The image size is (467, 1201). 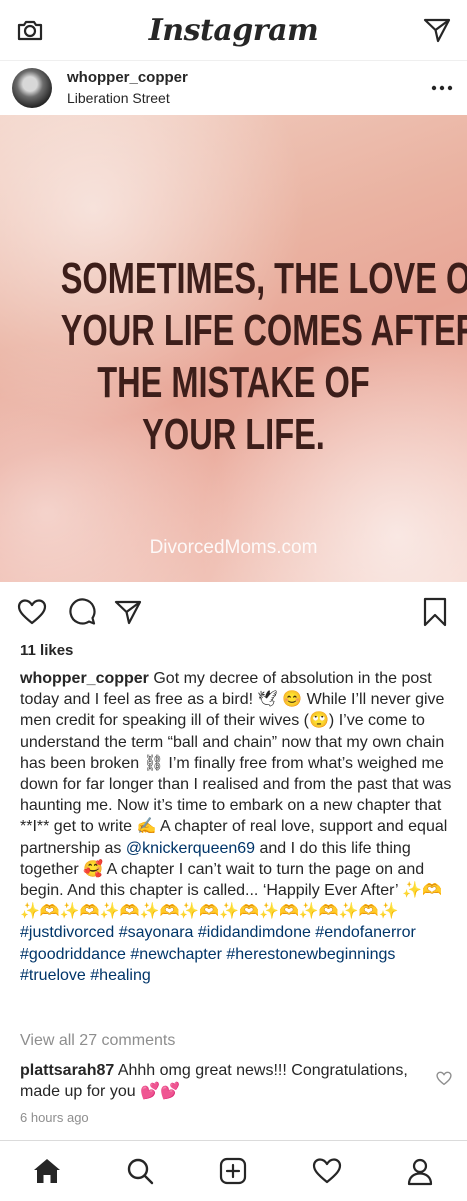 What do you see at coordinates (242, 78) in the screenshot?
I see `post-username: whopper_copper` at bounding box center [242, 78].